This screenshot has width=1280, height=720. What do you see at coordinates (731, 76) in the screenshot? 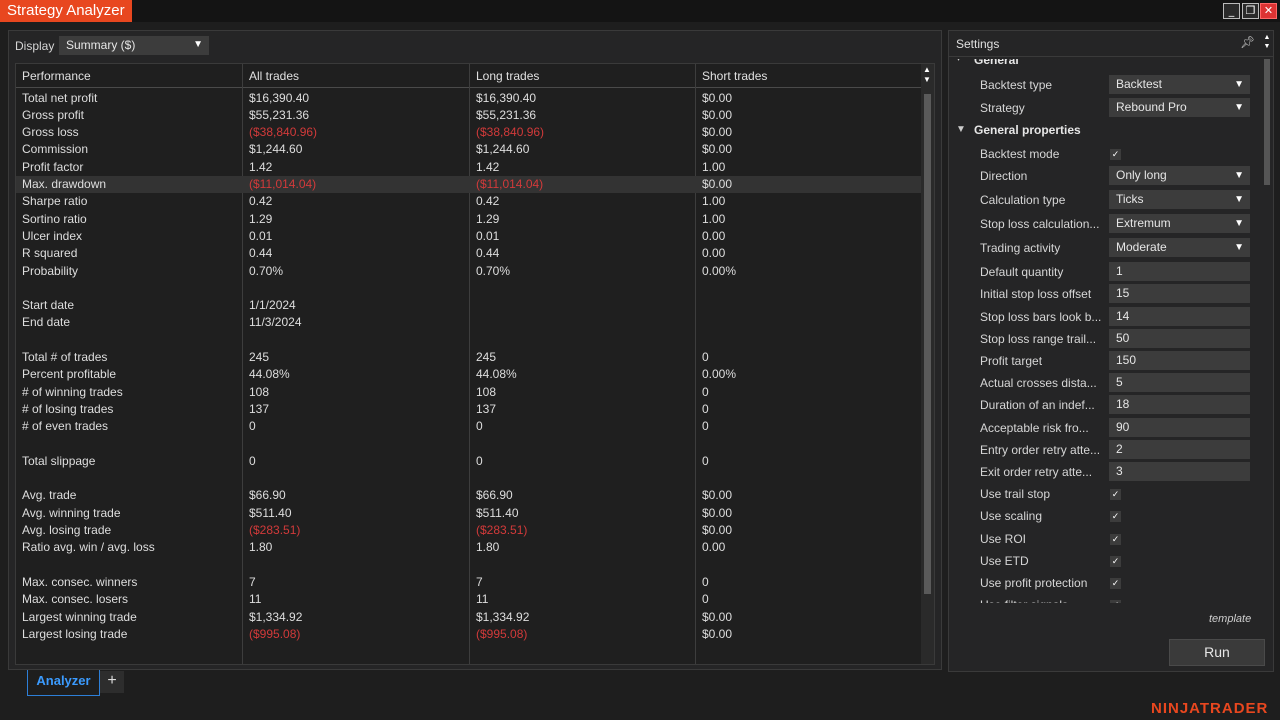
I see `column-header: Short trades` at bounding box center [731, 76].